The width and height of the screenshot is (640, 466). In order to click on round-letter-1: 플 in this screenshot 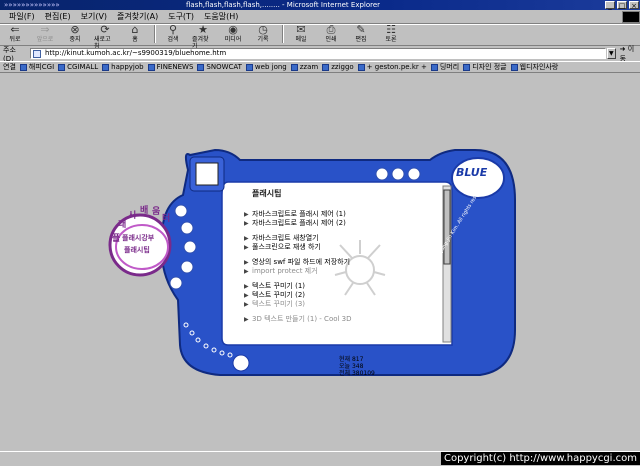, I will do `click(116, 239)`.